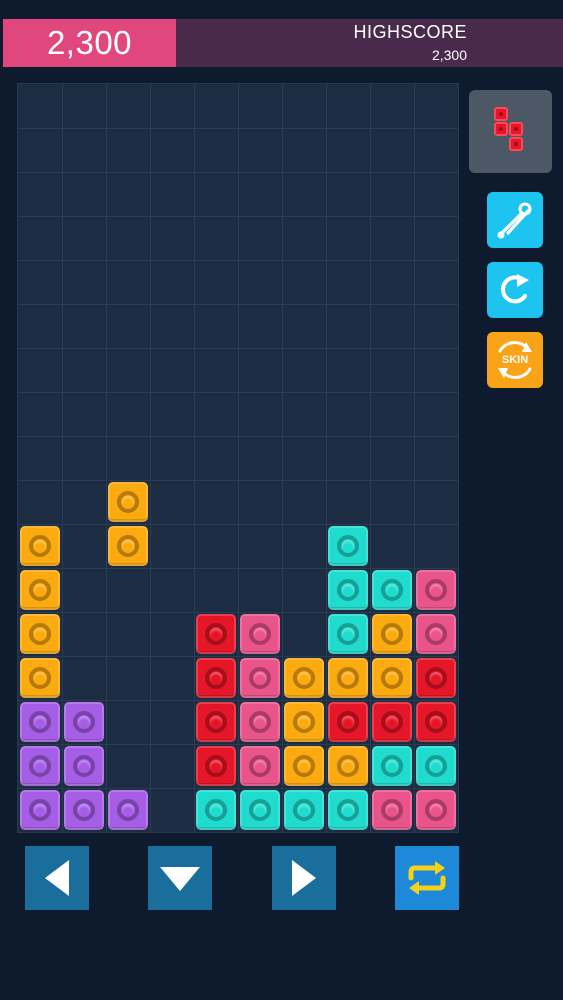 This screenshot has width=563, height=1000. What do you see at coordinates (449, 55) in the screenshot?
I see `highscore-value: 2,300` at bounding box center [449, 55].